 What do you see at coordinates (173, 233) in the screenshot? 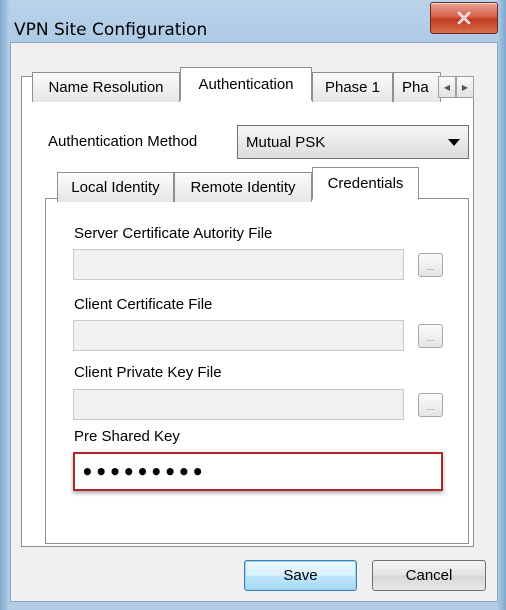
I see `server-certificate-label: Server Certificate Autority File` at bounding box center [173, 233].